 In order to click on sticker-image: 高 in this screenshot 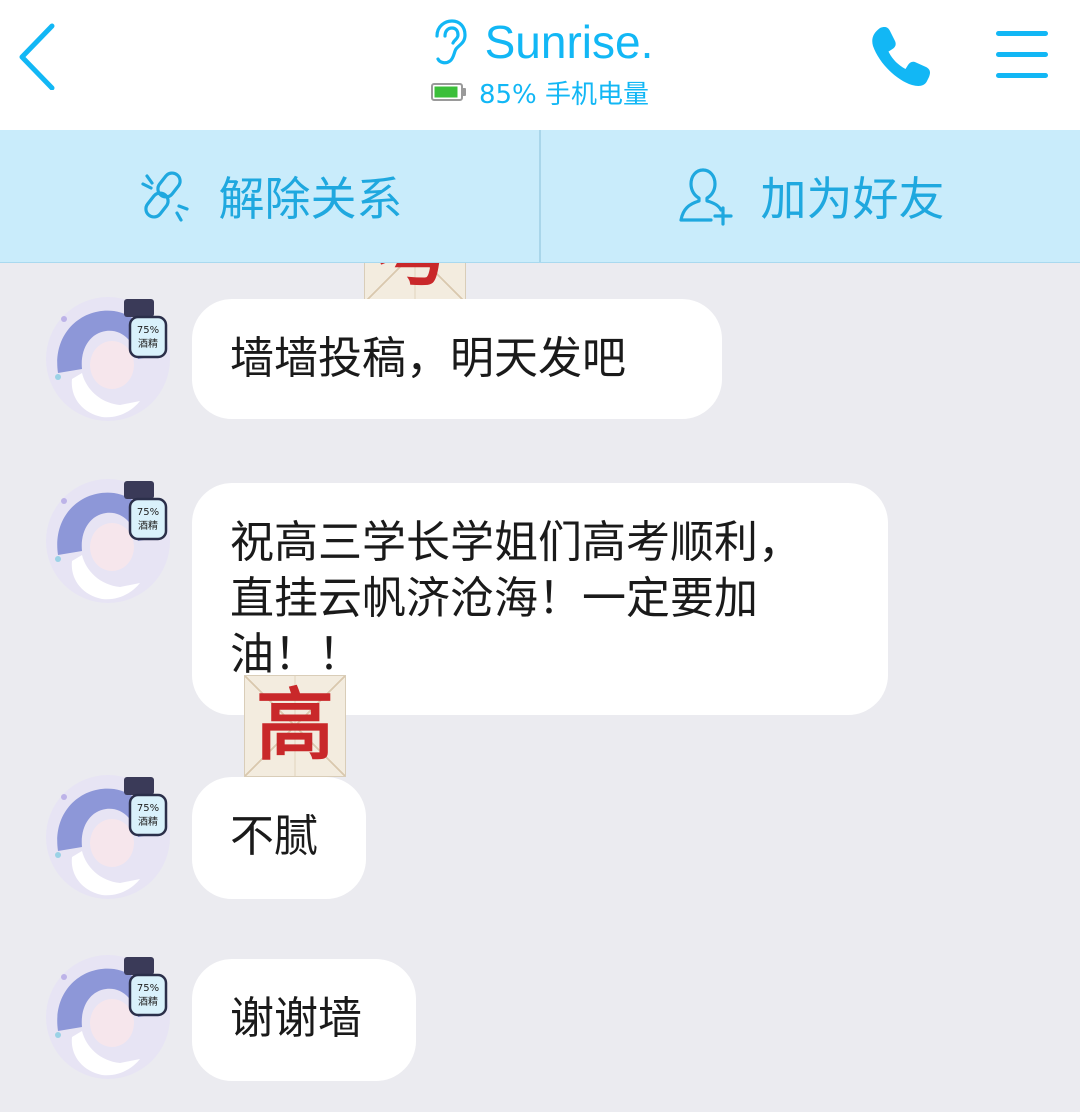, I will do `click(295, 726)`.